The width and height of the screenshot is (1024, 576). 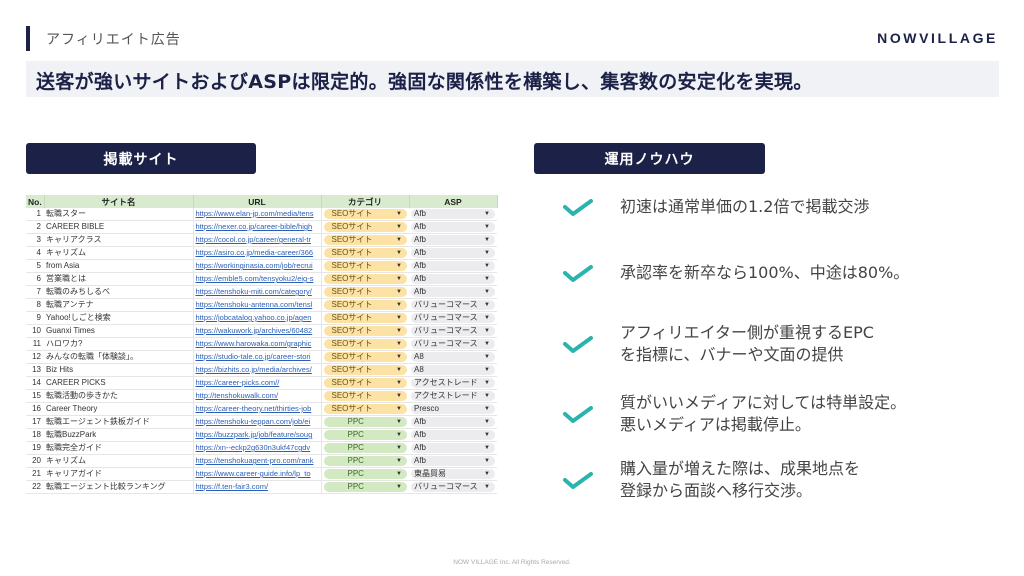 What do you see at coordinates (257, 448) in the screenshot?
I see `site-url-link: https://xn--eckp2g630n3ukf47cgdv` at bounding box center [257, 448].